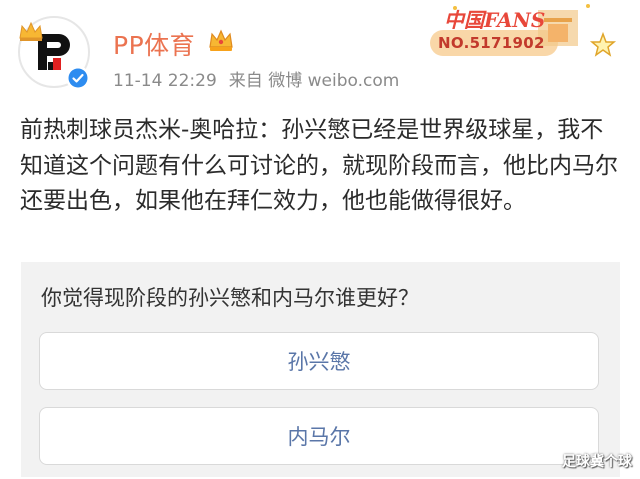 The image size is (640, 479). Describe the element at coordinates (319, 436) in the screenshot. I see `poll-option-neymar: 内马尔` at that location.